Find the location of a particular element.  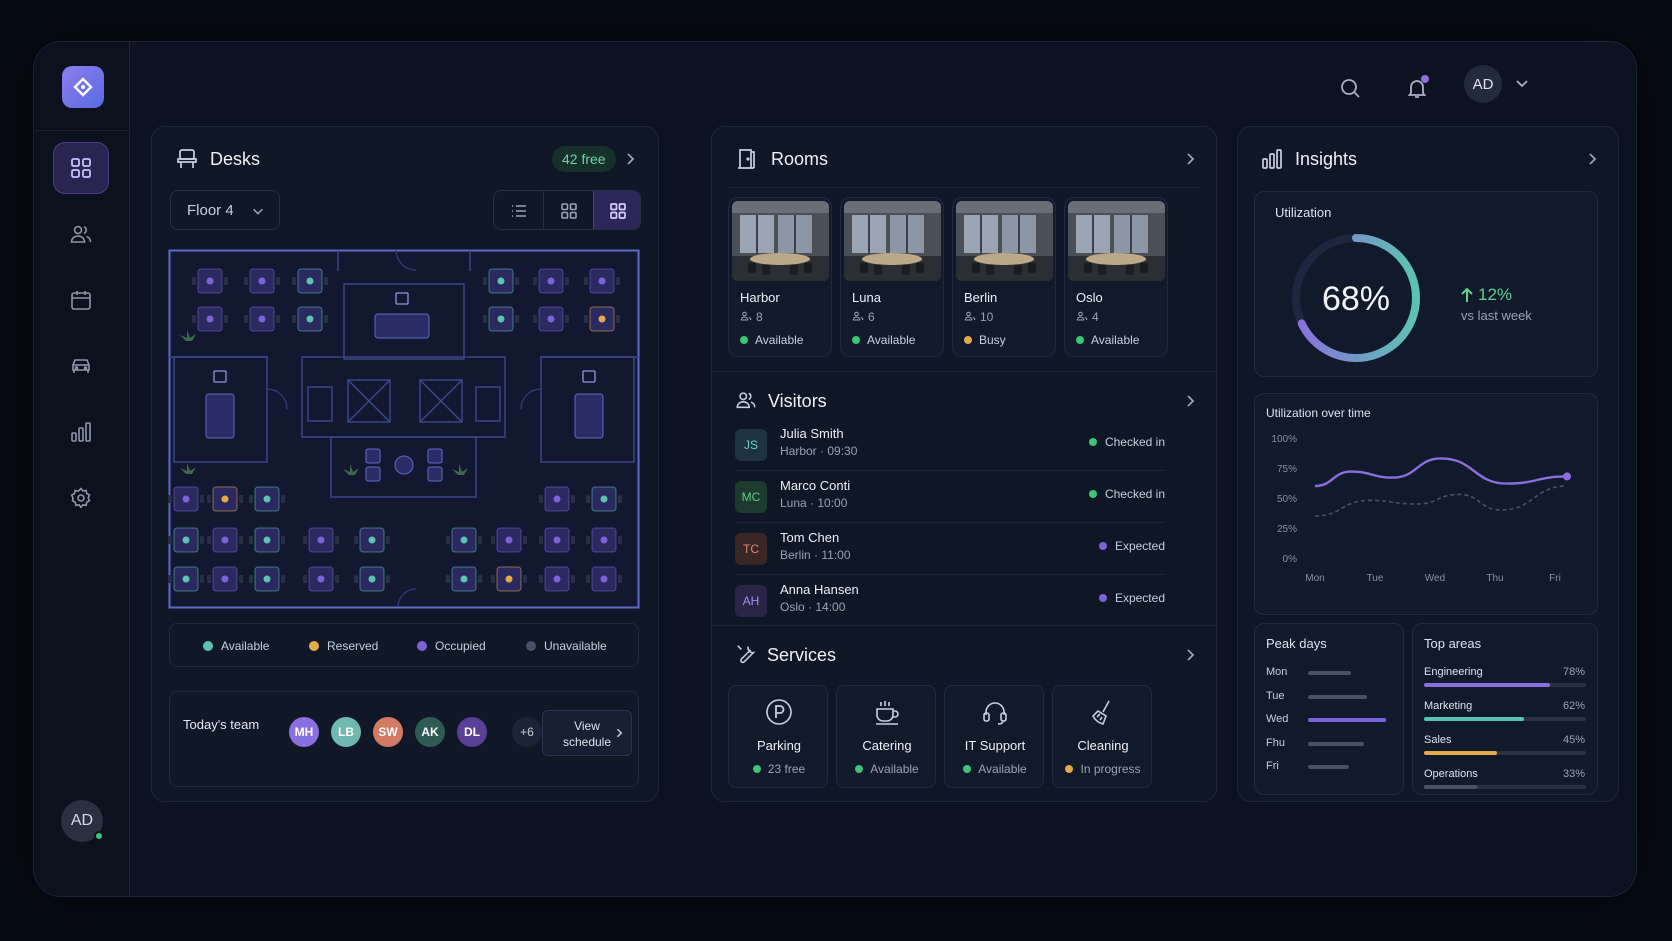

room-status: Busy is located at coordinates (985, 340).